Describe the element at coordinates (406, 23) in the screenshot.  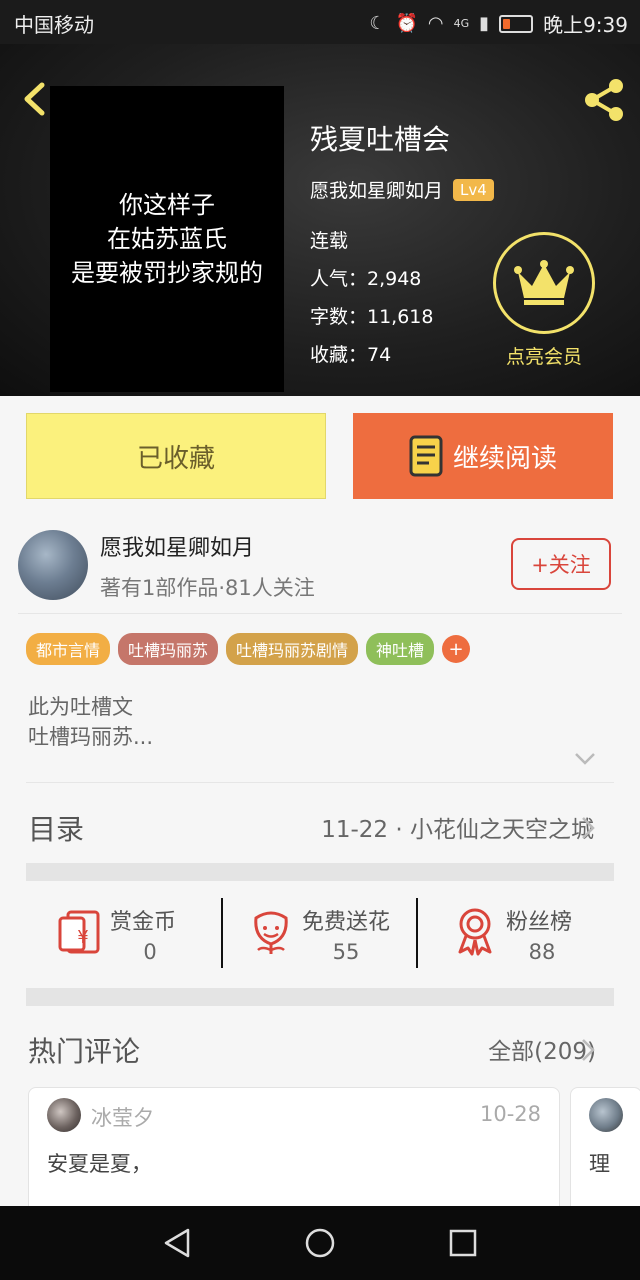
I see `alarm-icon: ⏰` at that location.